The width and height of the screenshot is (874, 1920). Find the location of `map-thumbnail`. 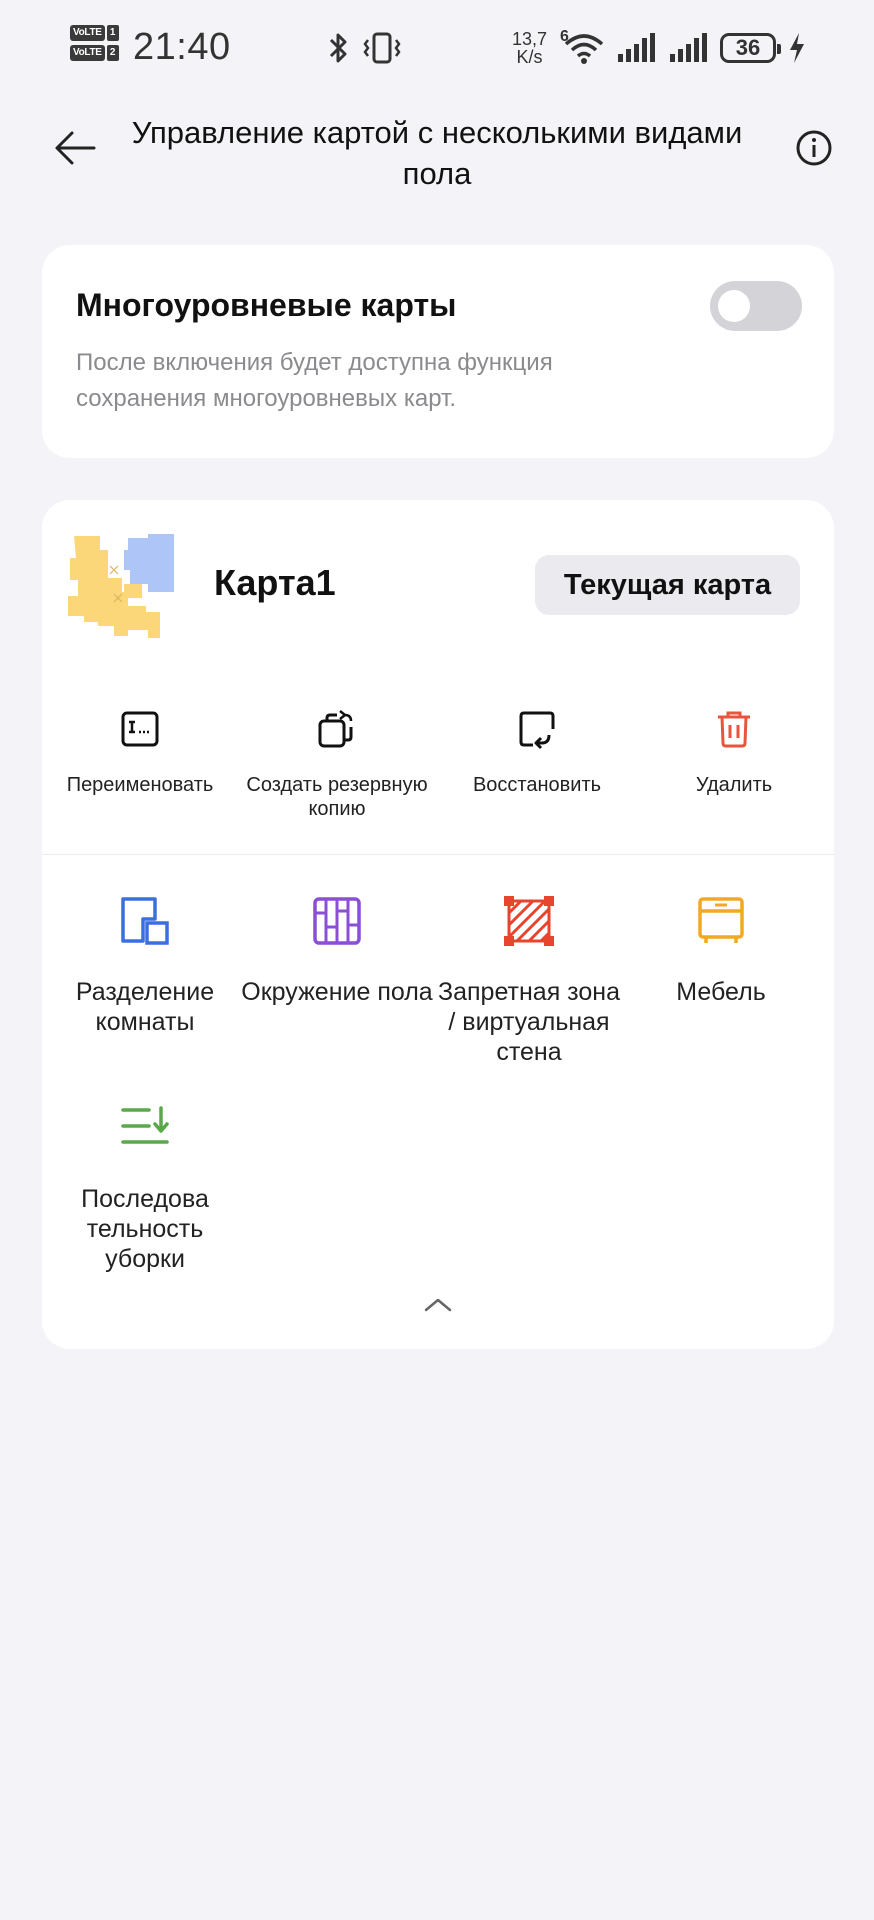

map-thumbnail is located at coordinates (126, 587).